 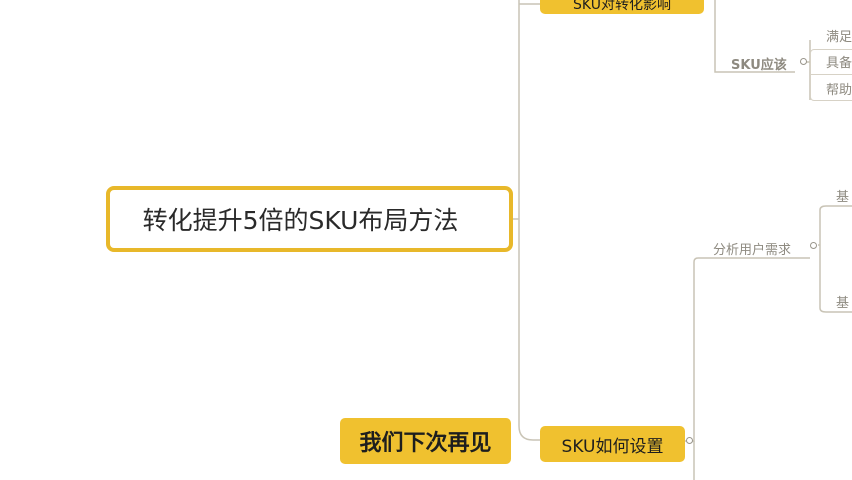 I want to click on branch-sku-setup: SKU如何设置, so click(x=612, y=444).